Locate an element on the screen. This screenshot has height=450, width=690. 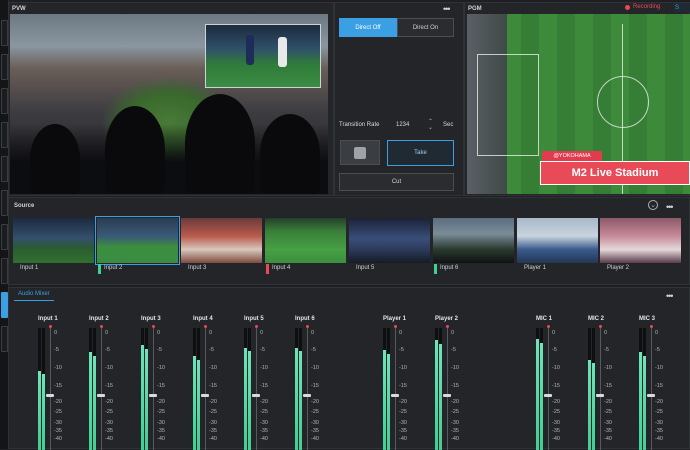
tally-indicator is located at coordinates (267, 269).